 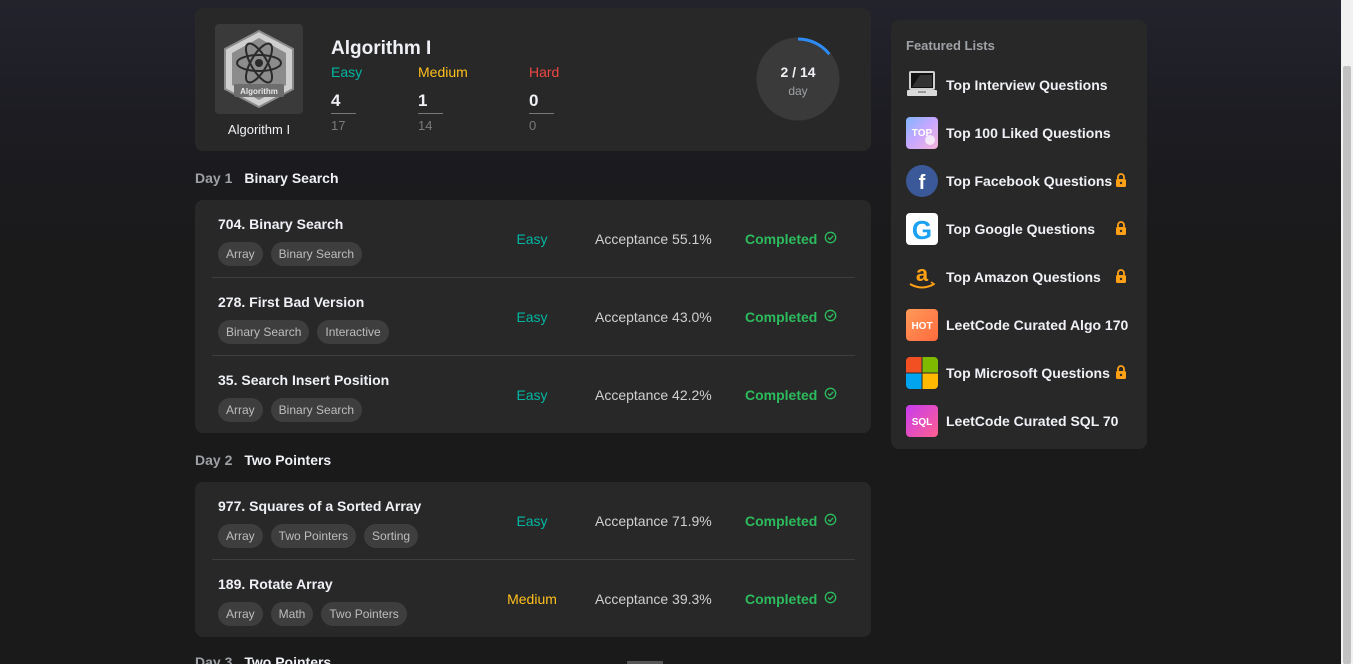 I want to click on day-1-header: Day 1 Binary Search, so click(x=267, y=178).